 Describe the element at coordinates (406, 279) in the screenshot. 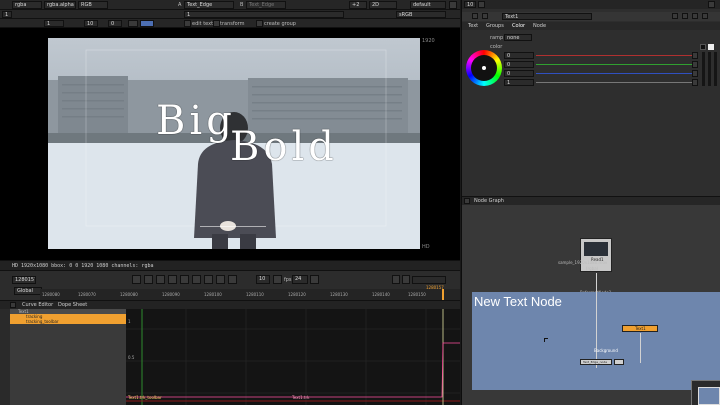

I see `out-point-icon` at that location.